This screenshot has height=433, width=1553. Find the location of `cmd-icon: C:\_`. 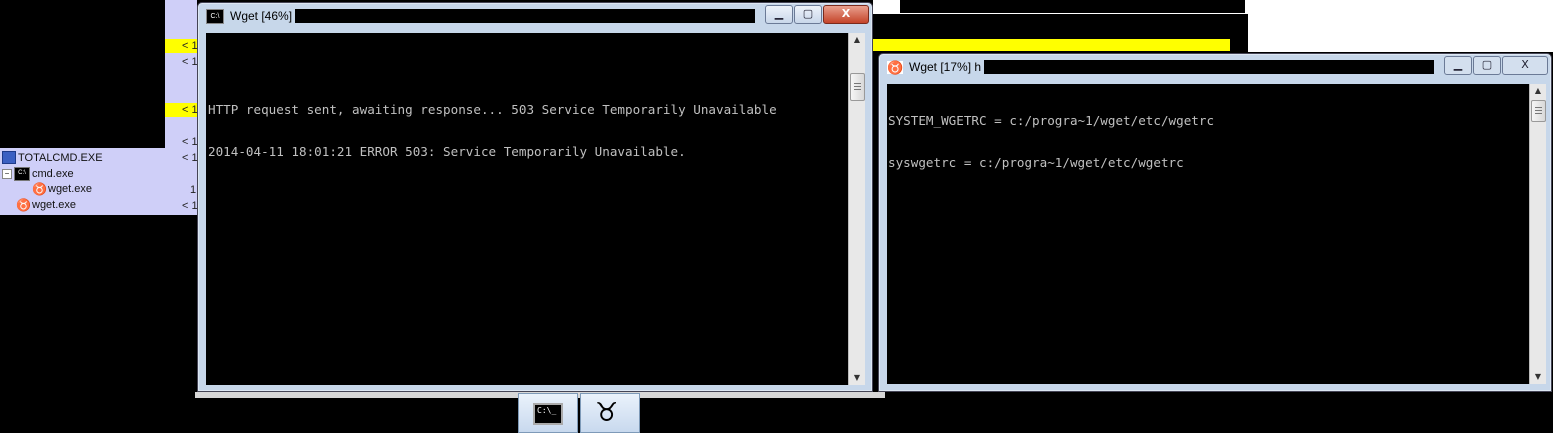

cmd-icon: C:\_ is located at coordinates (548, 414).